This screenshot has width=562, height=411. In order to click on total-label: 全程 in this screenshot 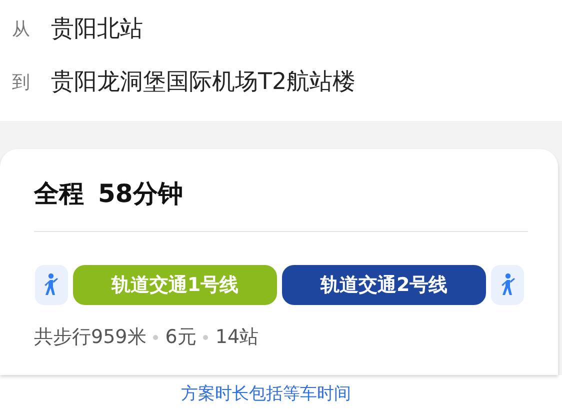, I will do `click(59, 194)`.